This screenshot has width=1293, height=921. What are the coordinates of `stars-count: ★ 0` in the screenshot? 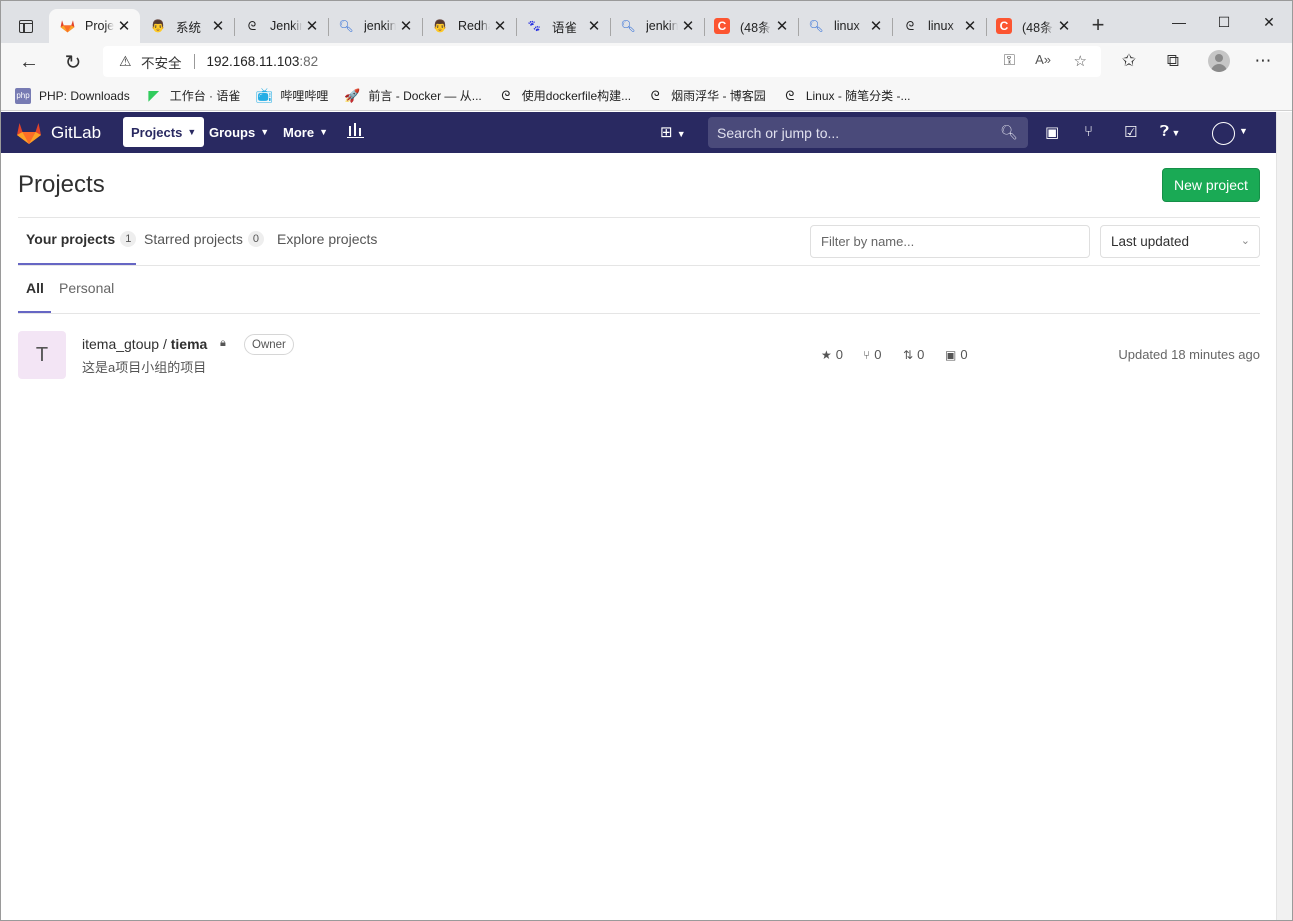 It's located at (832, 354).